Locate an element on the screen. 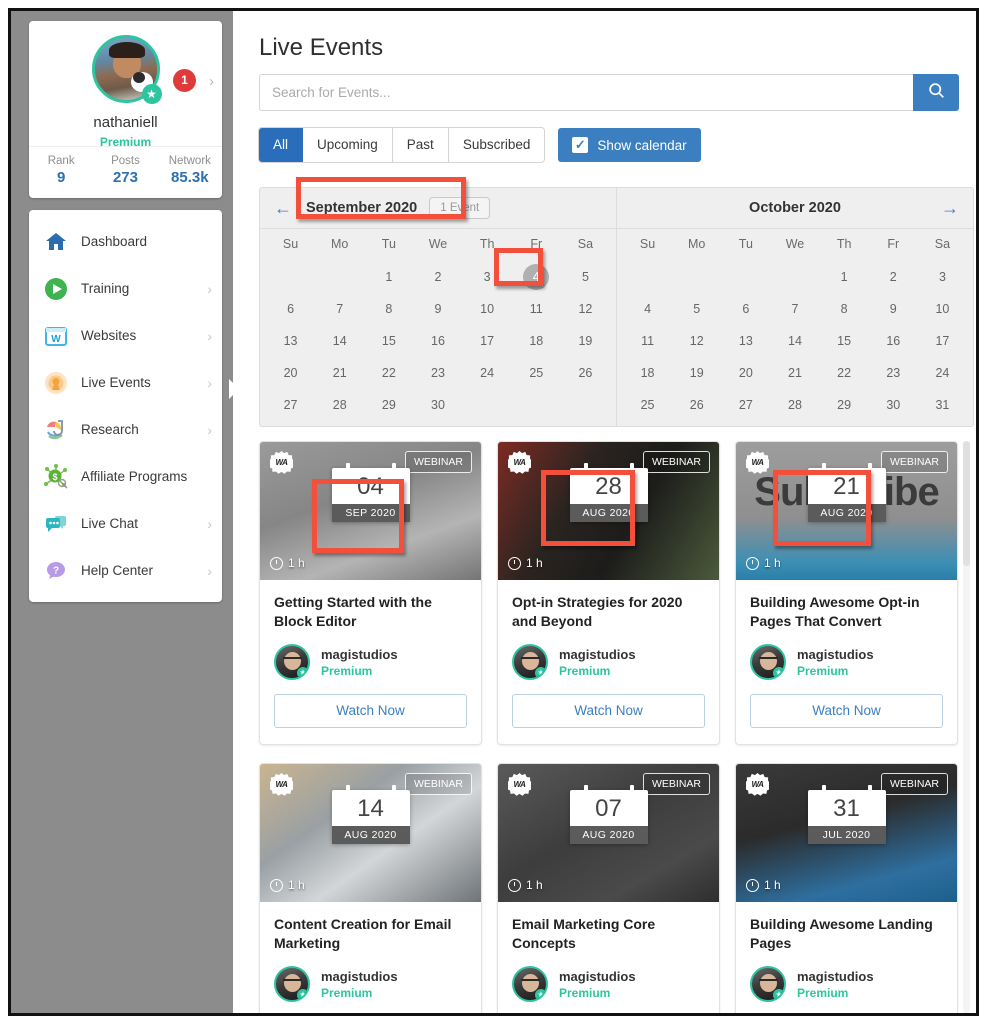 This screenshot has width=987, height=1024. calendar-day-25: 25 is located at coordinates (647, 405).